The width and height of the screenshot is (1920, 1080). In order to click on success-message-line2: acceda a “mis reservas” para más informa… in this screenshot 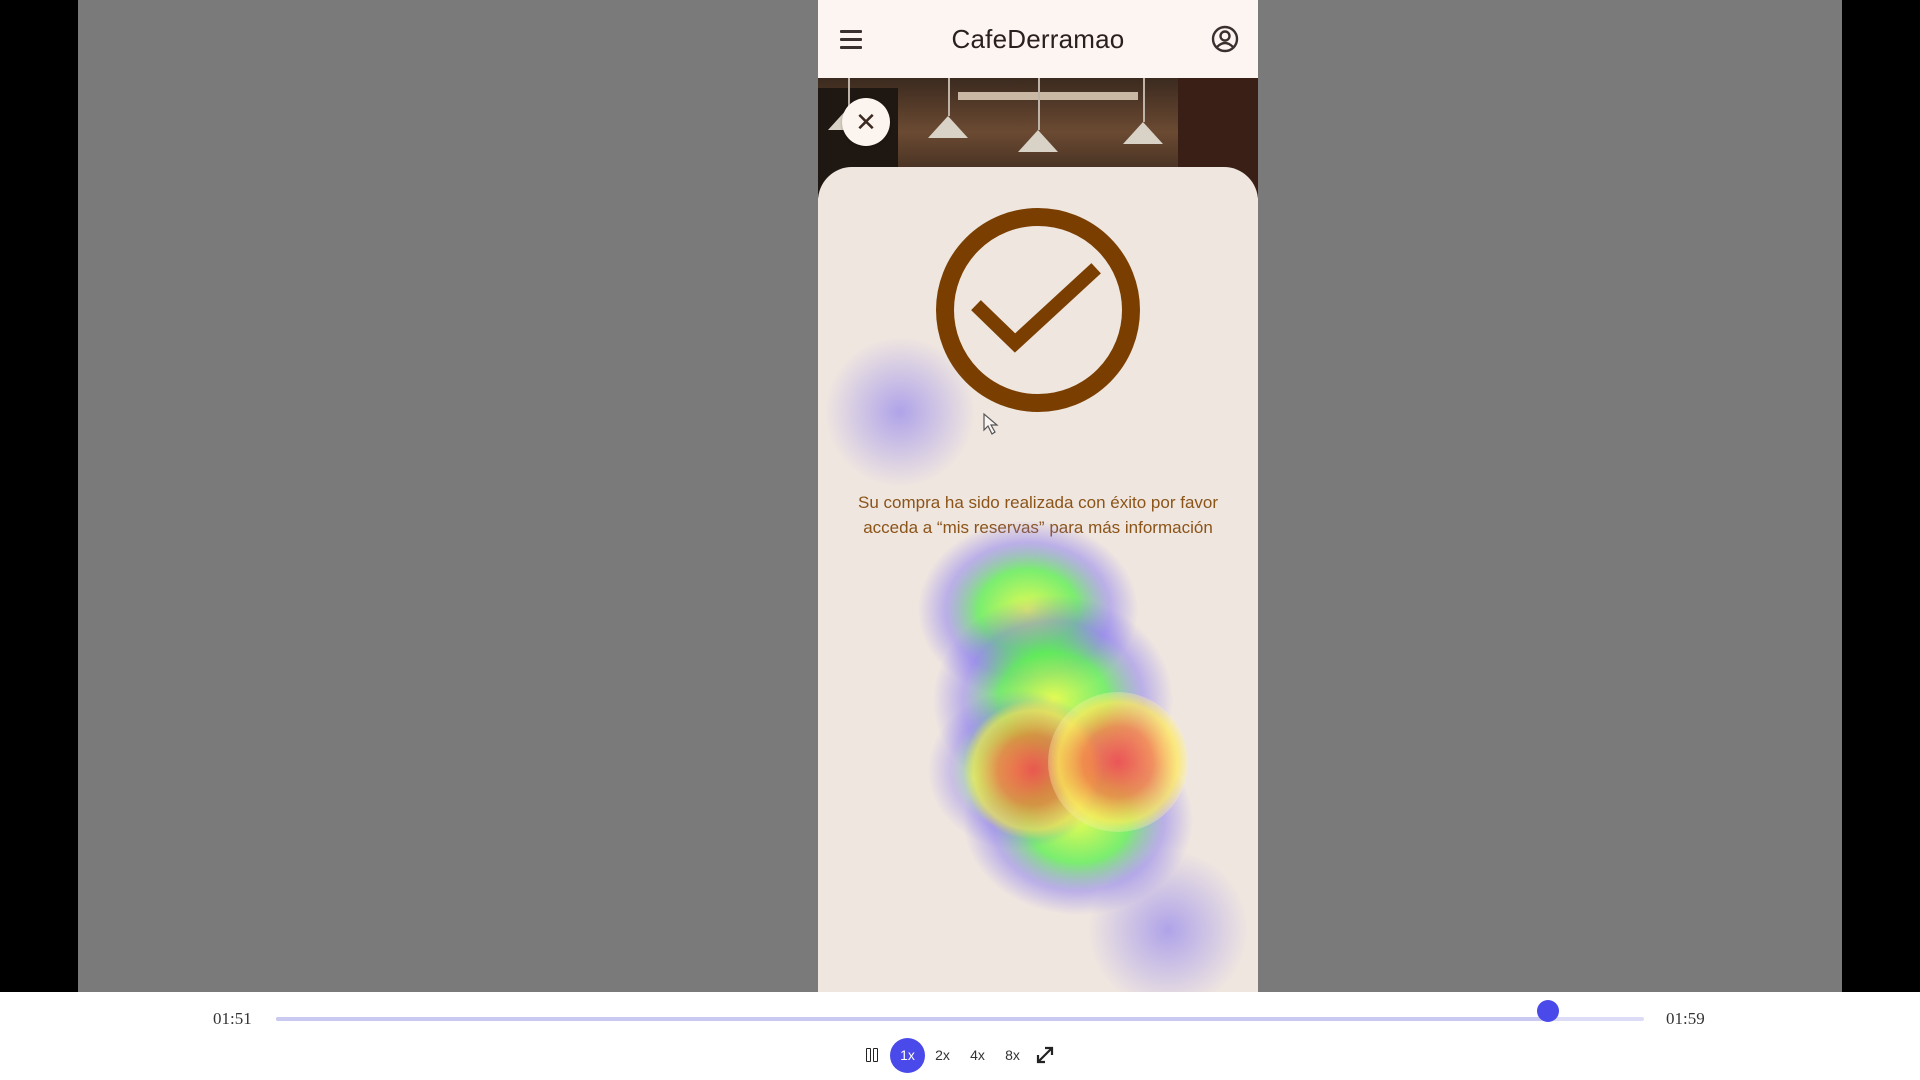, I will do `click(1038, 527)`.